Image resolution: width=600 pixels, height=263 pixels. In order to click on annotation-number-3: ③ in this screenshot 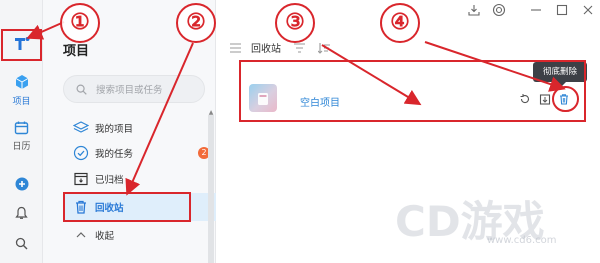, I will do `click(295, 23)`.